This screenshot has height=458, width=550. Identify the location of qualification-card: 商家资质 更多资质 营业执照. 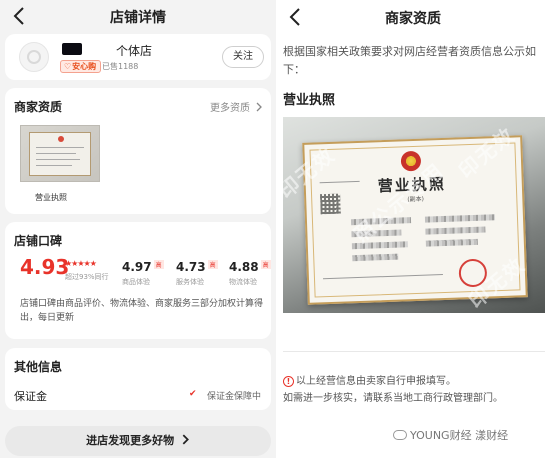
(138, 151).